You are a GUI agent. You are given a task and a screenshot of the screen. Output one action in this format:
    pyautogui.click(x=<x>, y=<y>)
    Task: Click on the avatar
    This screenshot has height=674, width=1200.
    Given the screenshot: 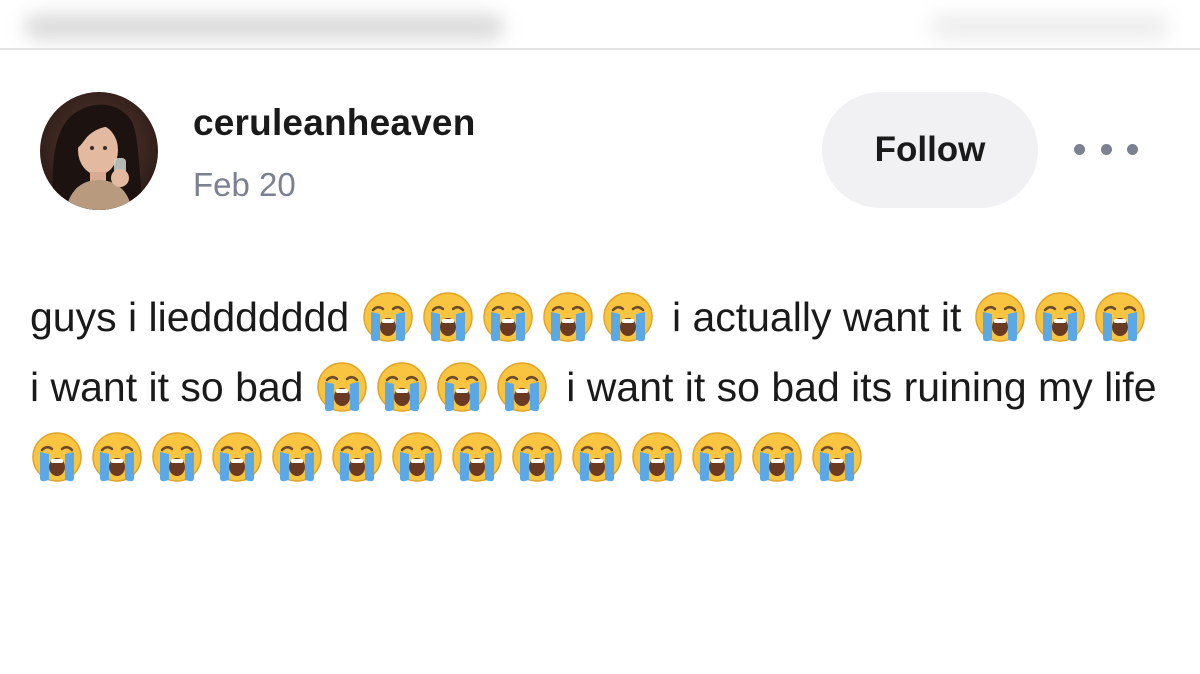 What is the action you would take?
    pyautogui.click(x=99, y=151)
    